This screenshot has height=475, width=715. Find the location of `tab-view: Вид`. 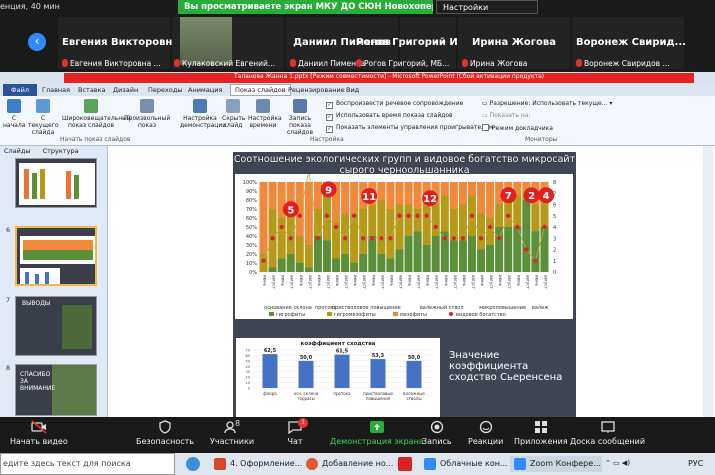

tab-view: Вид is located at coordinates (352, 90).